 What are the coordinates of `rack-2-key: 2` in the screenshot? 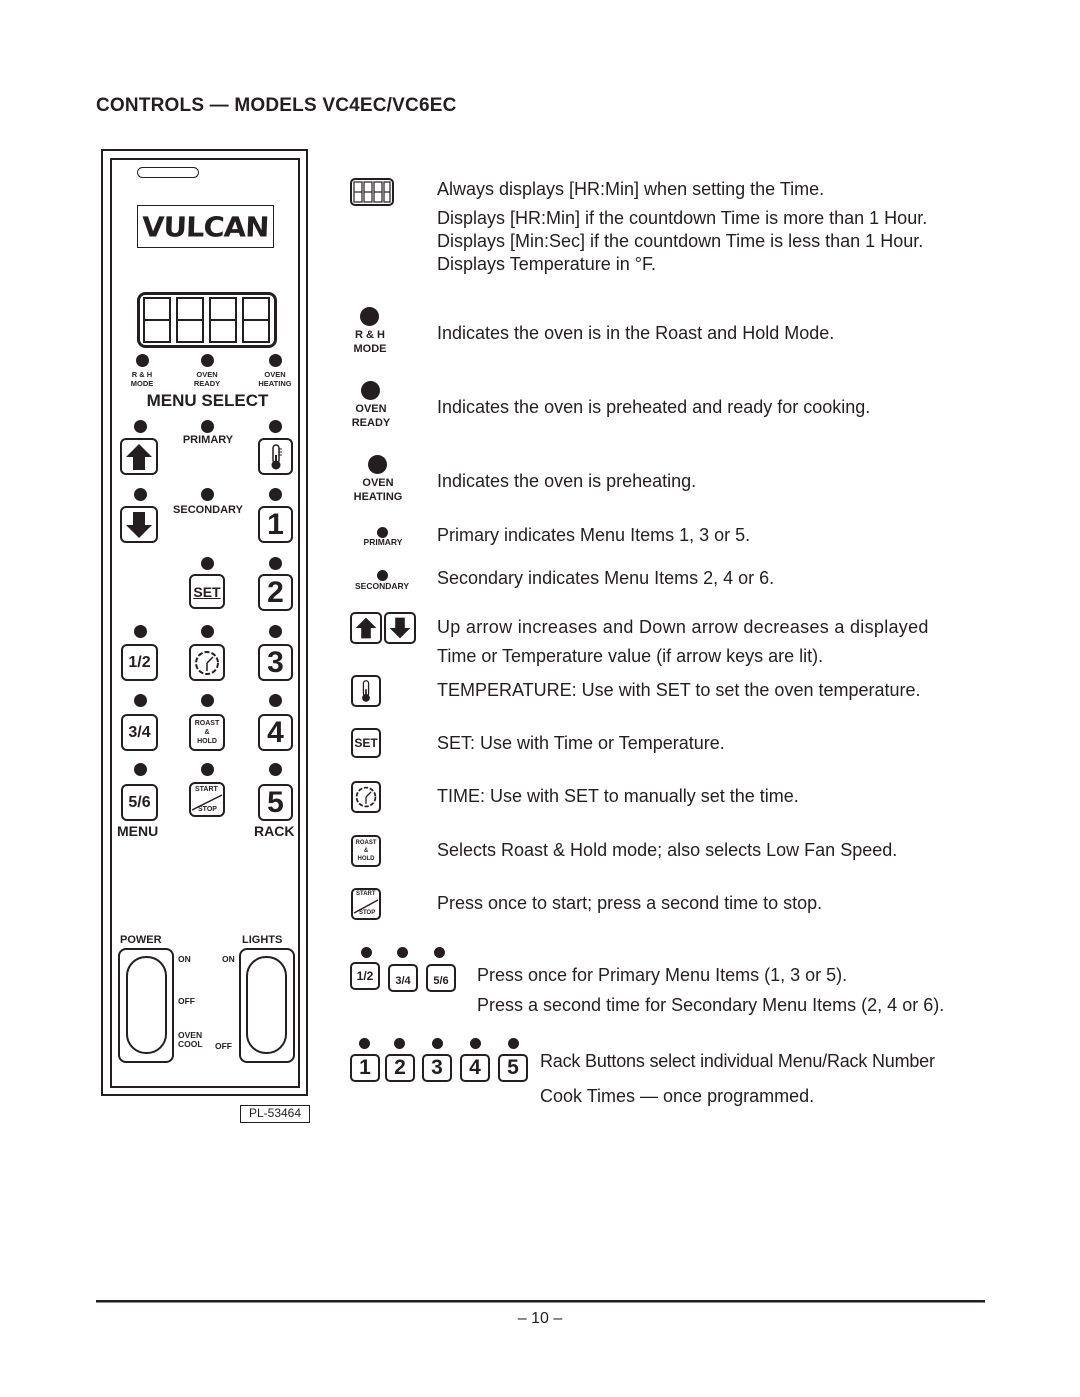 It's located at (275, 592).